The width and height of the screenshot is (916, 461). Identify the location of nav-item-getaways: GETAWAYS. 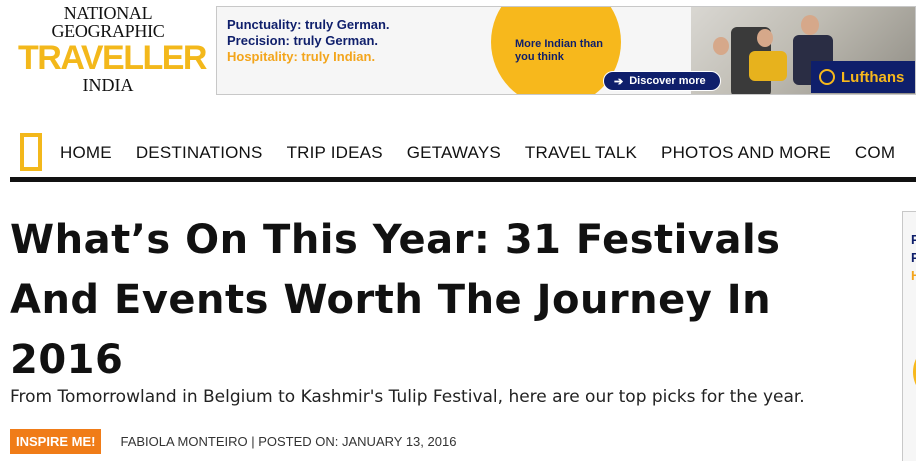
(454, 153).